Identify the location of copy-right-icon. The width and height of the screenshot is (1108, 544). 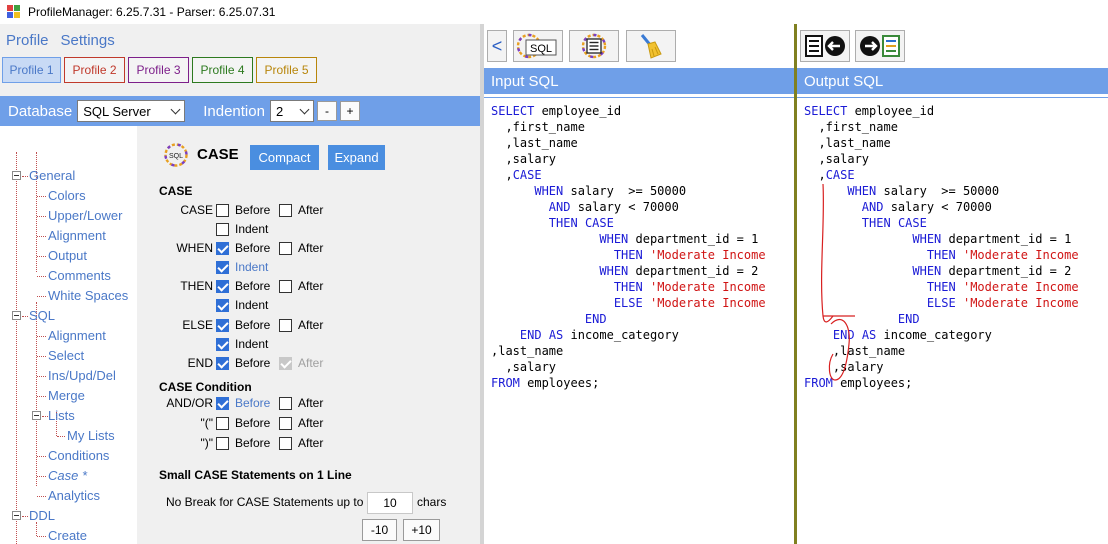
(880, 46).